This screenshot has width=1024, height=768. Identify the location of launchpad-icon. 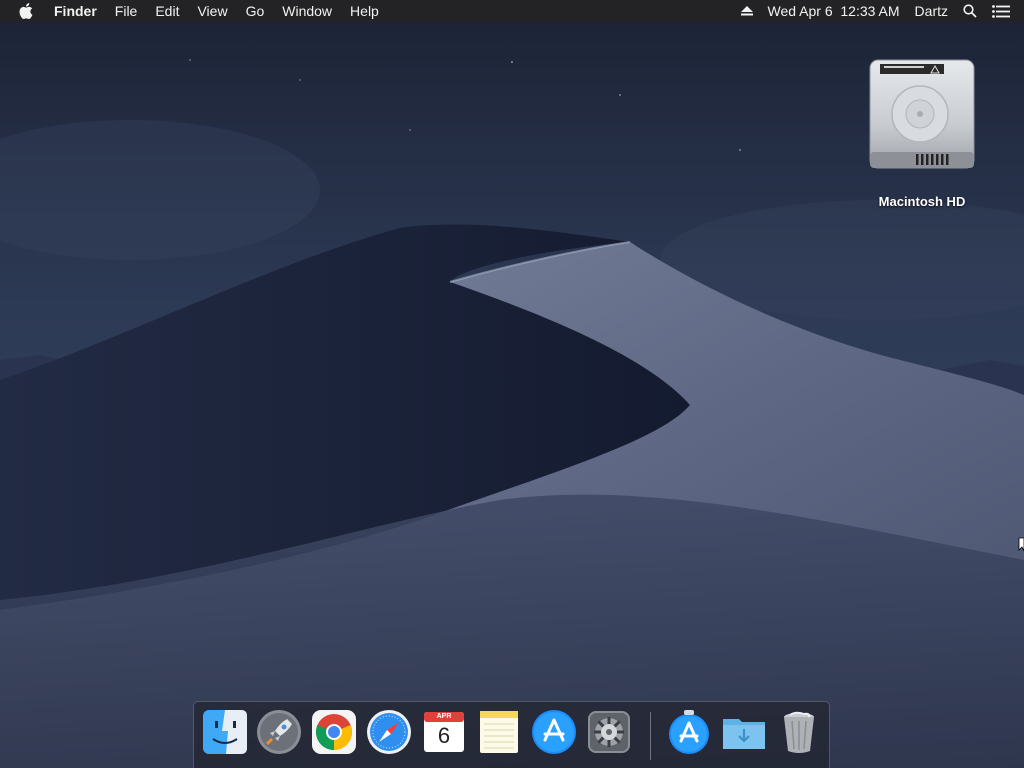
(279, 732).